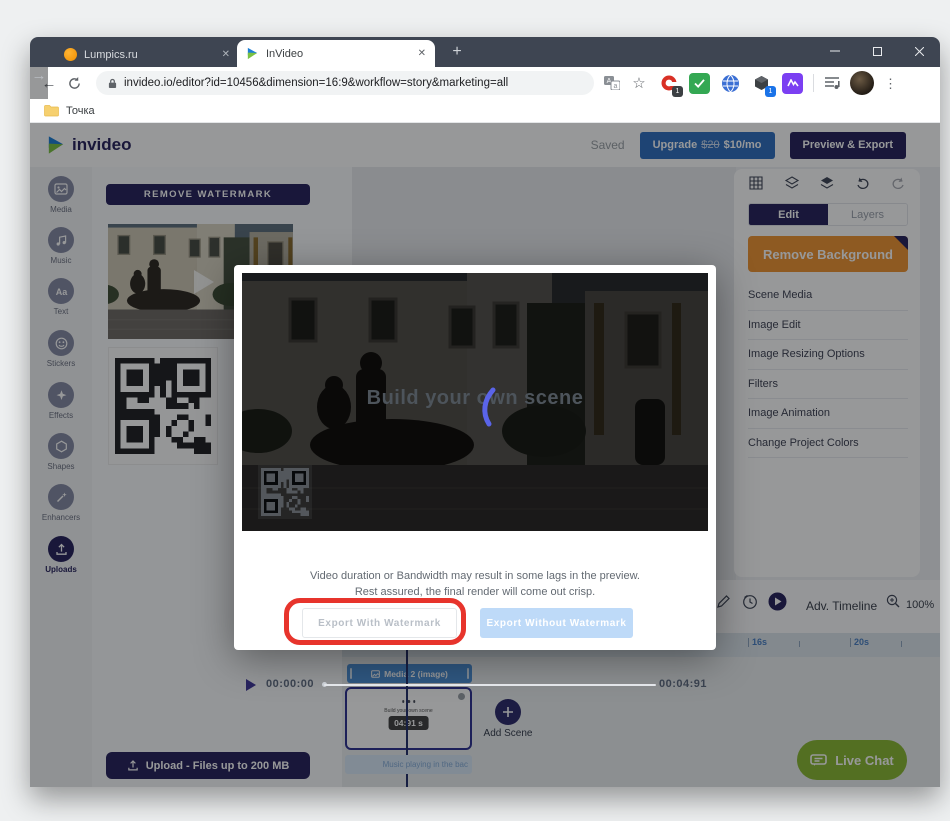  I want to click on media-controls-icon, so click(832, 83).